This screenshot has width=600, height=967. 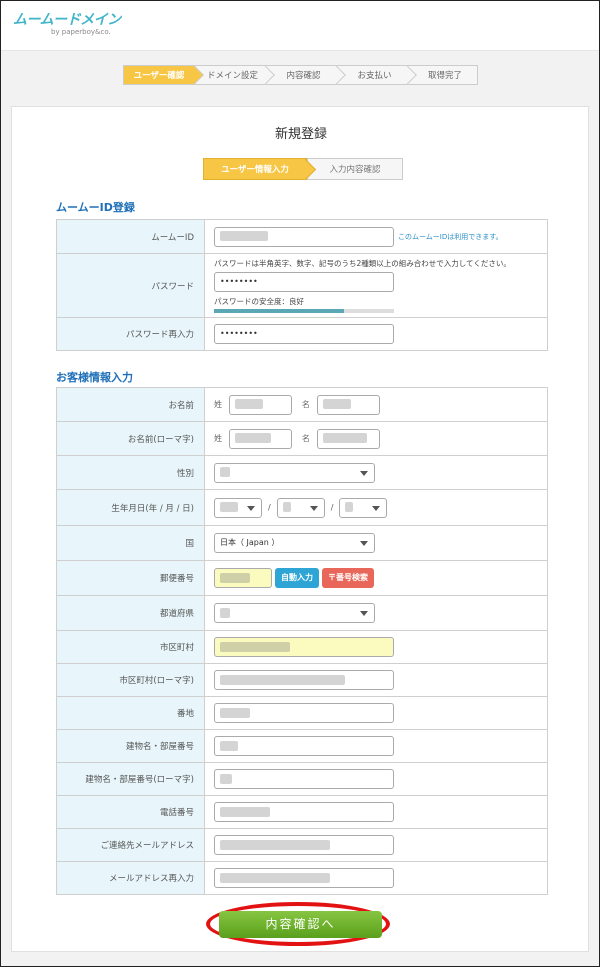 I want to click on auto-fill-button: 自動入力, so click(x=297, y=578).